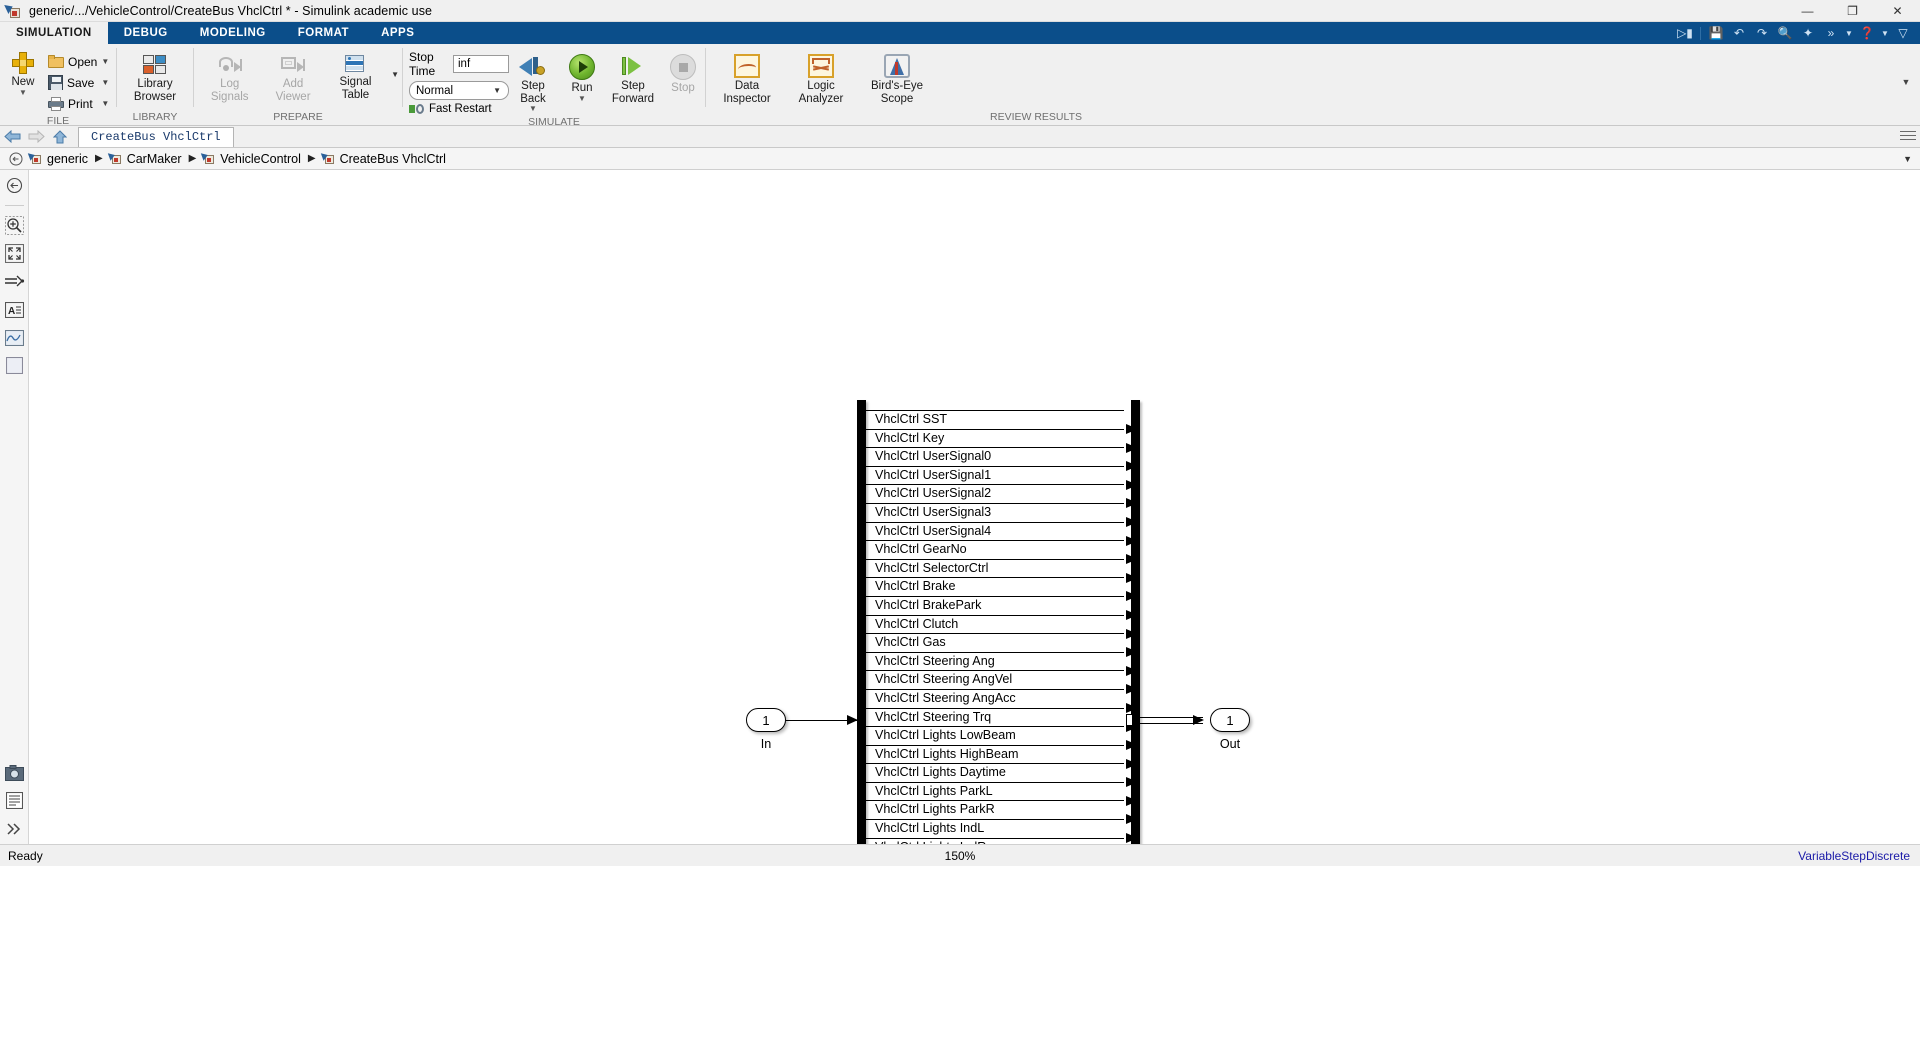  Describe the element at coordinates (108, 61) in the screenshot. I see `open-chevron-down-icon: ▼` at that location.